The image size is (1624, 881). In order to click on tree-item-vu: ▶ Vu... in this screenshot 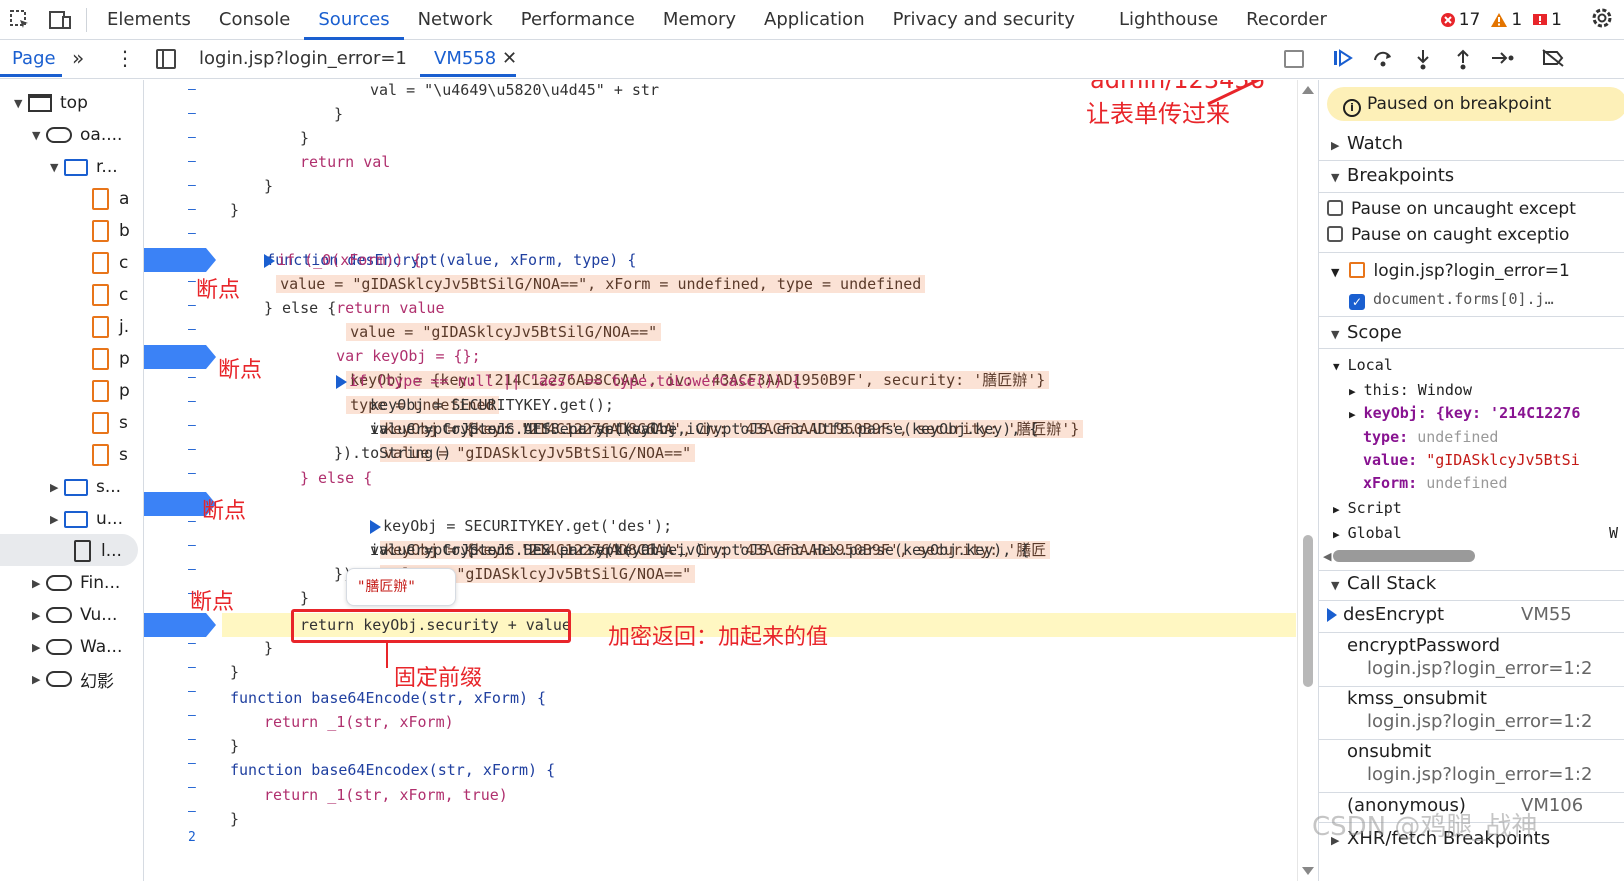, I will do `click(74, 615)`.